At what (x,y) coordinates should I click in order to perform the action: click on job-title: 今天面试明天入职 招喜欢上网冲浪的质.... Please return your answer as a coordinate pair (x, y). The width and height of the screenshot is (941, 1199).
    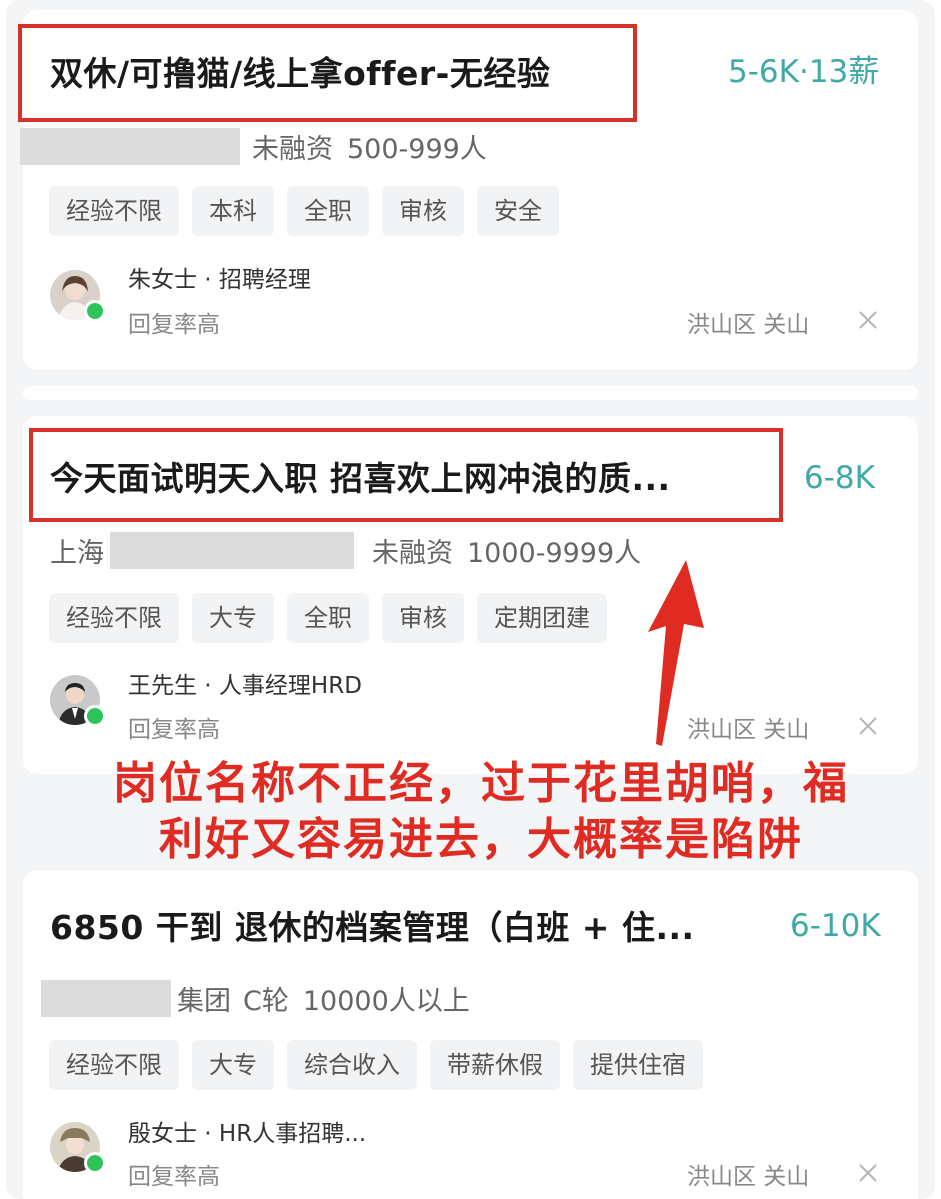
    Looking at the image, I should click on (360, 479).